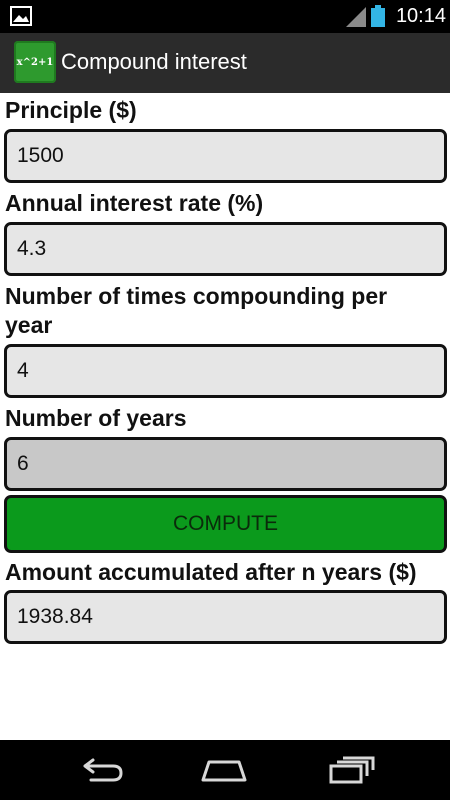  I want to click on status-bar: 10:14, so click(225, 16).